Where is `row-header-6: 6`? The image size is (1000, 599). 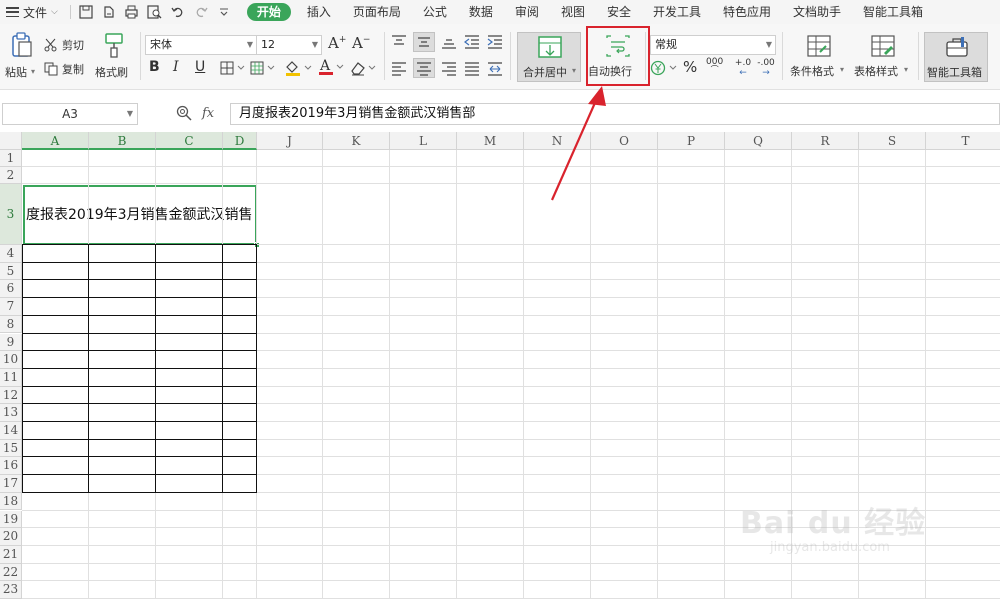 row-header-6: 6 is located at coordinates (11, 289).